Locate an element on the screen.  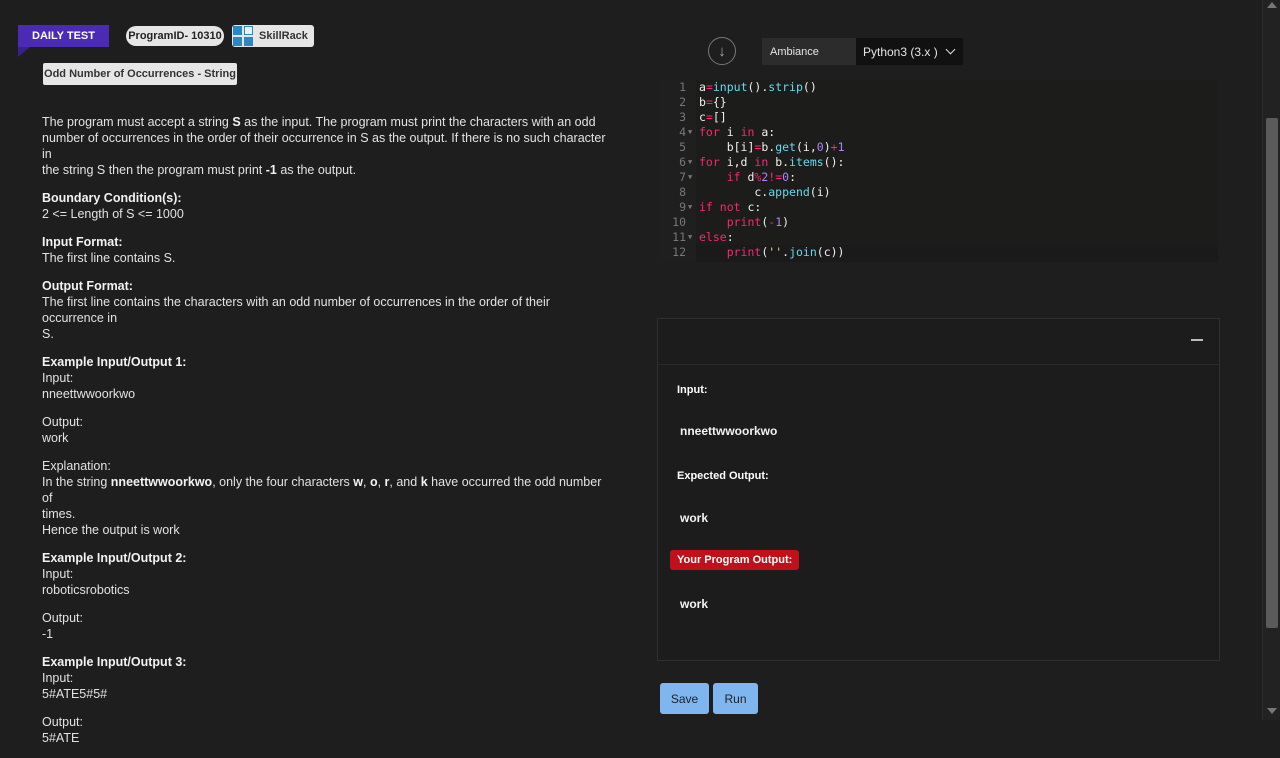
page-scrollbar is located at coordinates (1271, 360).